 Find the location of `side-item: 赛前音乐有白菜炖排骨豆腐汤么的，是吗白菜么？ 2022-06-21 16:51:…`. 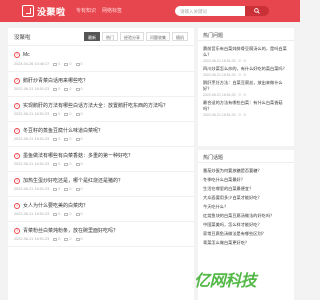

side-item: 赛前音乐有白菜炖排骨豆腐汤么的，是吗白菜么？ 2022-06-21 16:51:… is located at coordinates (246, 54).